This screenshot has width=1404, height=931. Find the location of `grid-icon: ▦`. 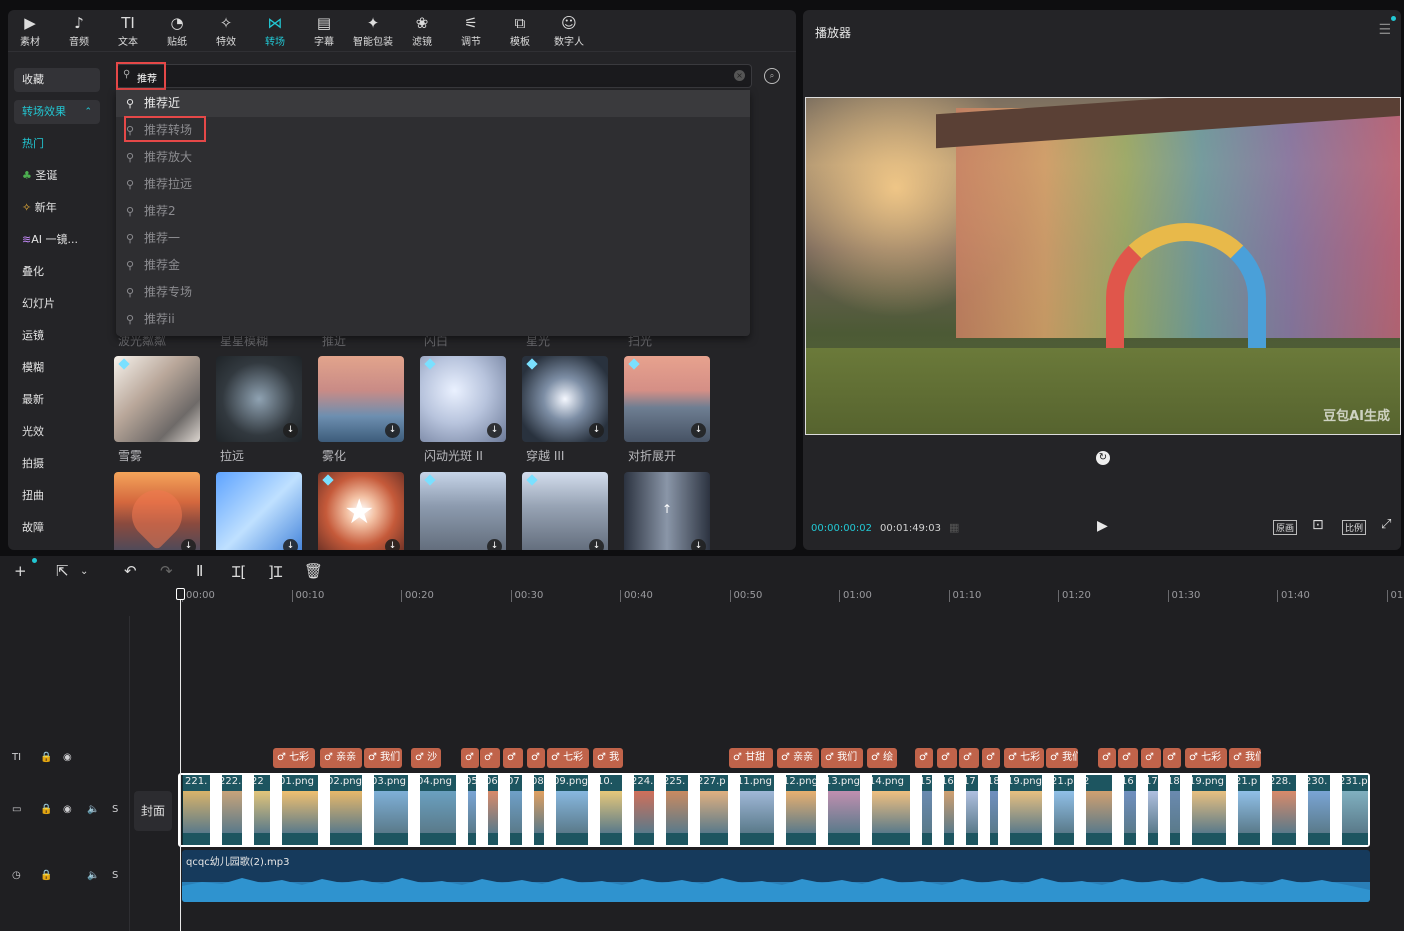

grid-icon: ▦ is located at coordinates (954, 527).